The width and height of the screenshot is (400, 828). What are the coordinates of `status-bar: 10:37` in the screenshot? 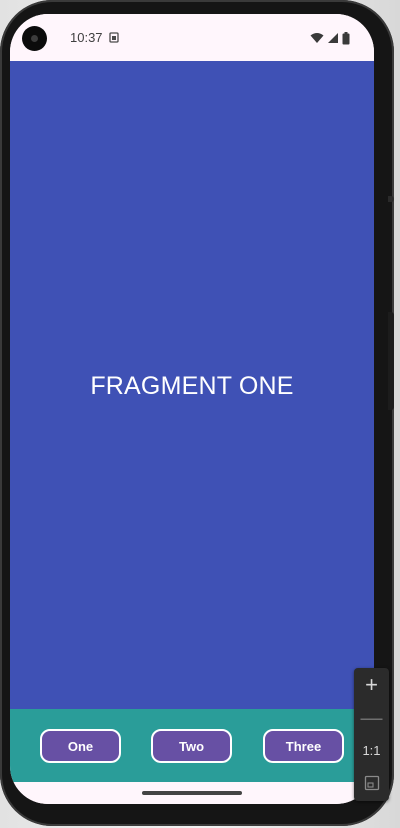 It's located at (192, 37).